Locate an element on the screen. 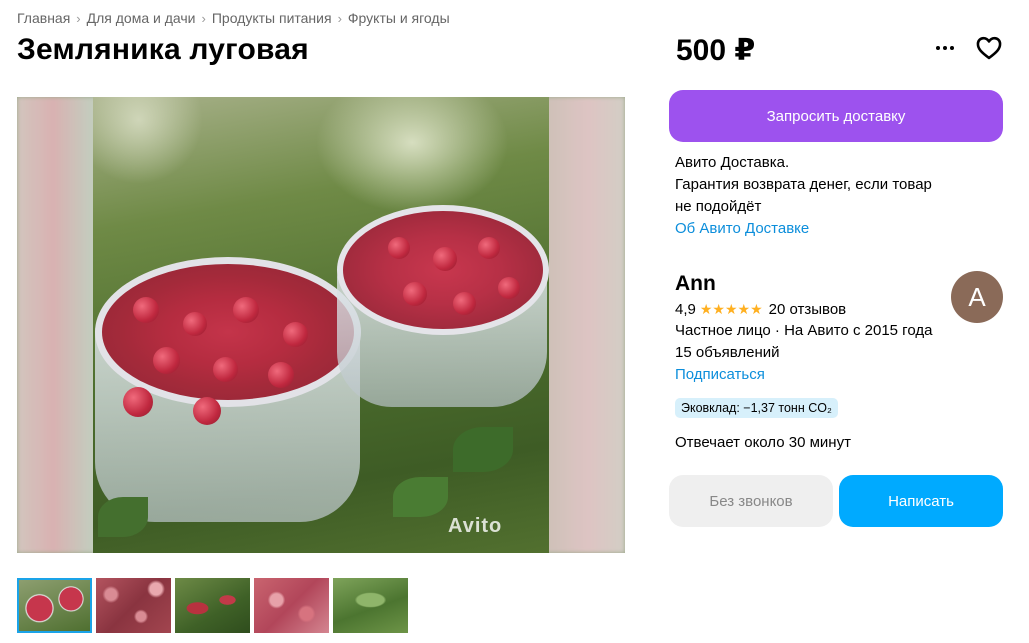 This screenshot has height=643, width=1029. breadcrumb-item-food: Продукты питания is located at coordinates (272, 18).